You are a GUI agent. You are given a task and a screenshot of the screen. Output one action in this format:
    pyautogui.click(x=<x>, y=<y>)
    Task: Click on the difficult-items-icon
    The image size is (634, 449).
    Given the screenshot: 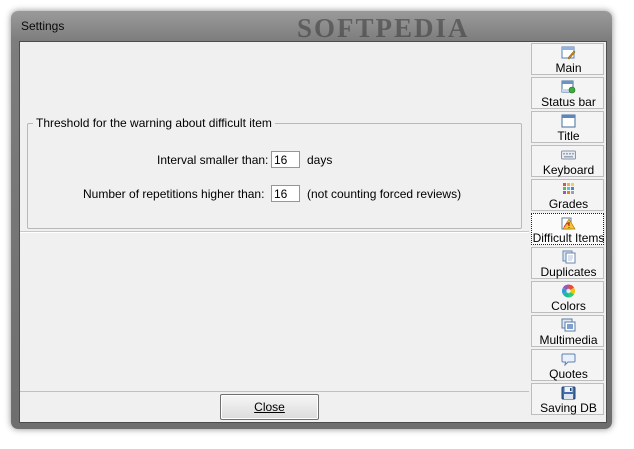 What is the action you would take?
    pyautogui.click(x=568, y=223)
    